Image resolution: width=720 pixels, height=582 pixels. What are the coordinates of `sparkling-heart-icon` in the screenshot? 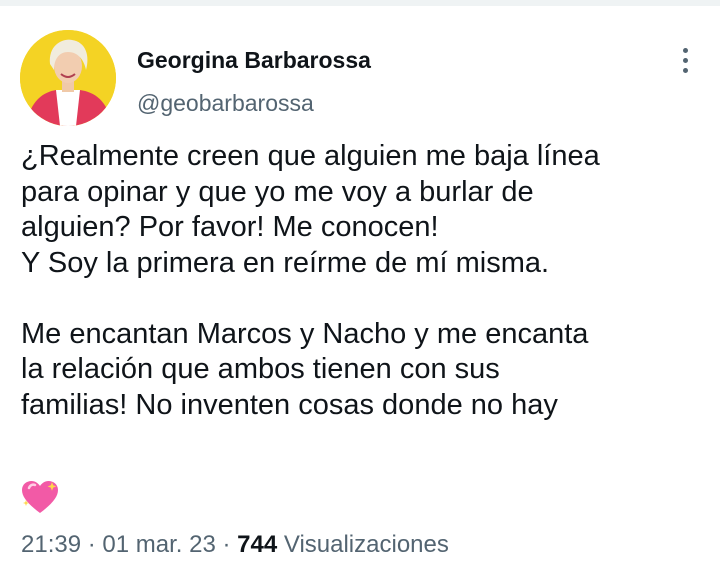 It's located at (40, 498).